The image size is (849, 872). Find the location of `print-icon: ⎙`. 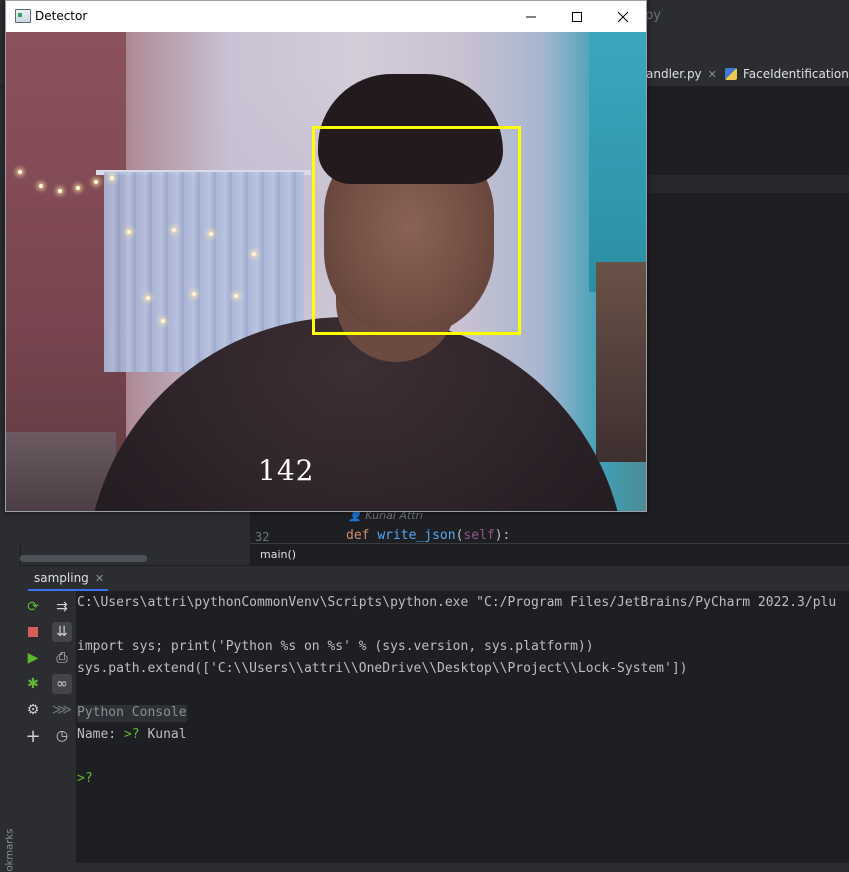

print-icon: ⎙ is located at coordinates (62, 658).